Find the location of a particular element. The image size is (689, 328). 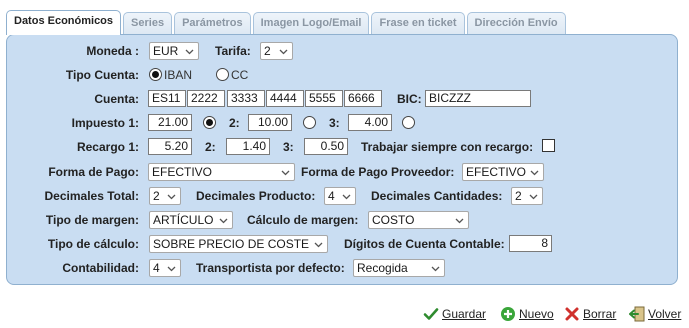

delete-x-icon is located at coordinates (572, 314).